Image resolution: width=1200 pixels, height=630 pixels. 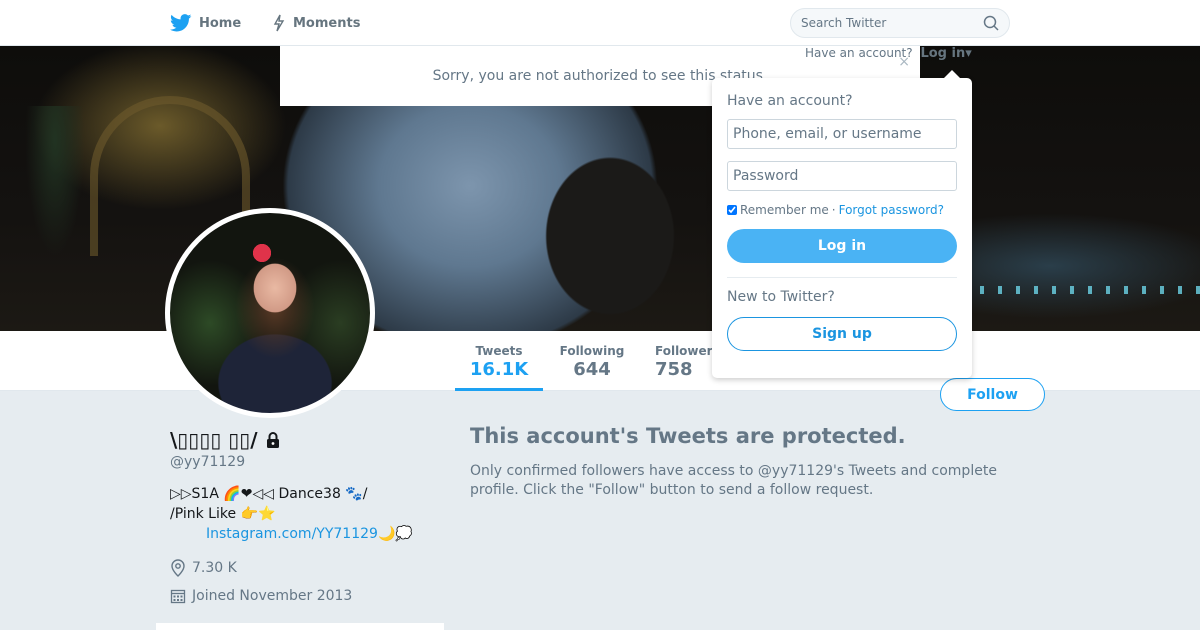 I want to click on stat-tweets: Tweets 16.1K, so click(x=499, y=361).